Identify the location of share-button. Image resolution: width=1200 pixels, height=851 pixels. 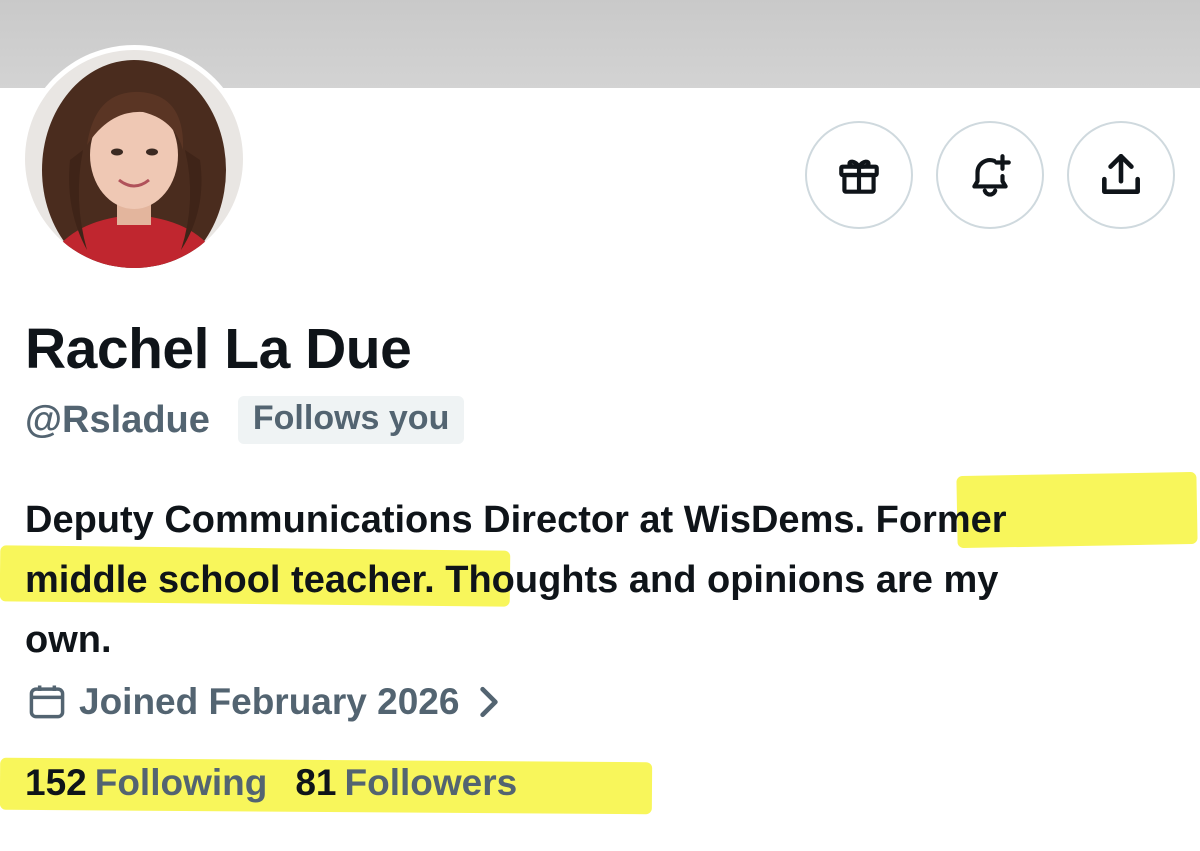
(1121, 175).